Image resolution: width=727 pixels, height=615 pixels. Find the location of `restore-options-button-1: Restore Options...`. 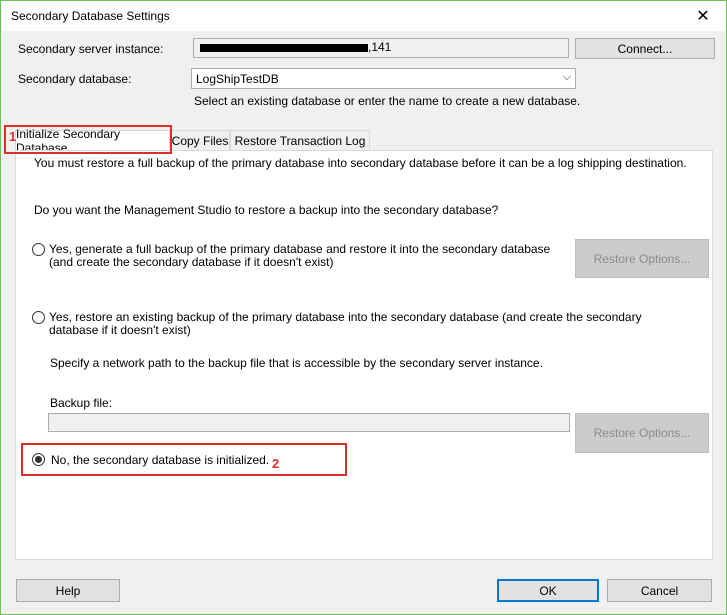

restore-options-button-1: Restore Options... is located at coordinates (642, 258).